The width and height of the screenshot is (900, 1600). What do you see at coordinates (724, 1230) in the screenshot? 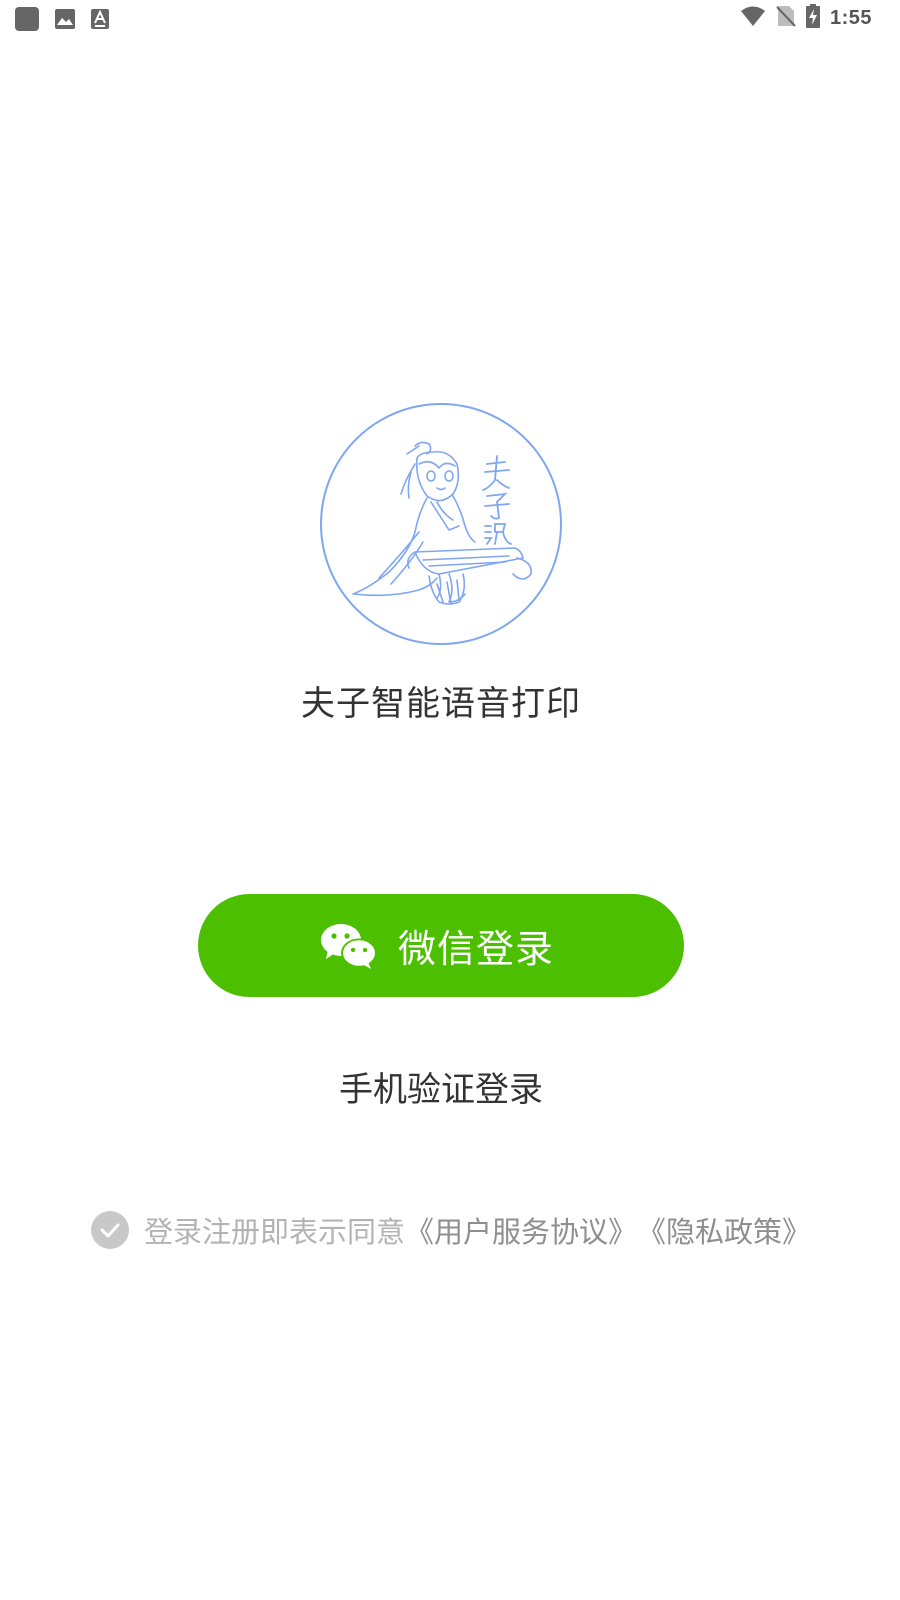
I see `privacy-policy-link: 《隐私政策》` at bounding box center [724, 1230].